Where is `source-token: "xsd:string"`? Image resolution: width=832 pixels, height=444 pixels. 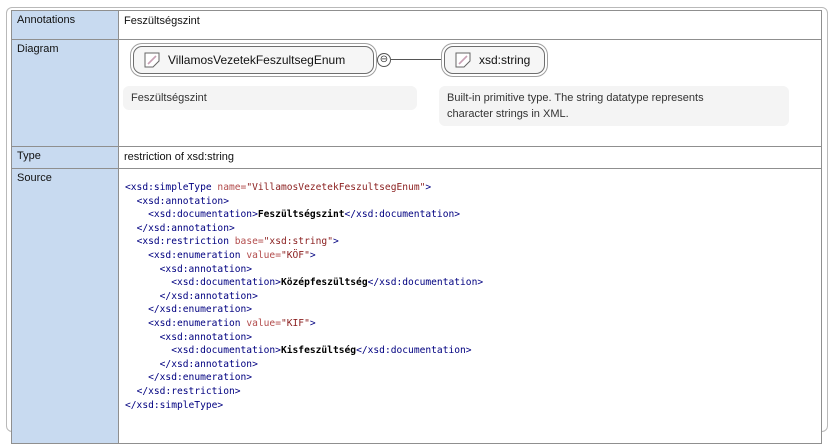
source-token: "xsd:string" is located at coordinates (298, 242).